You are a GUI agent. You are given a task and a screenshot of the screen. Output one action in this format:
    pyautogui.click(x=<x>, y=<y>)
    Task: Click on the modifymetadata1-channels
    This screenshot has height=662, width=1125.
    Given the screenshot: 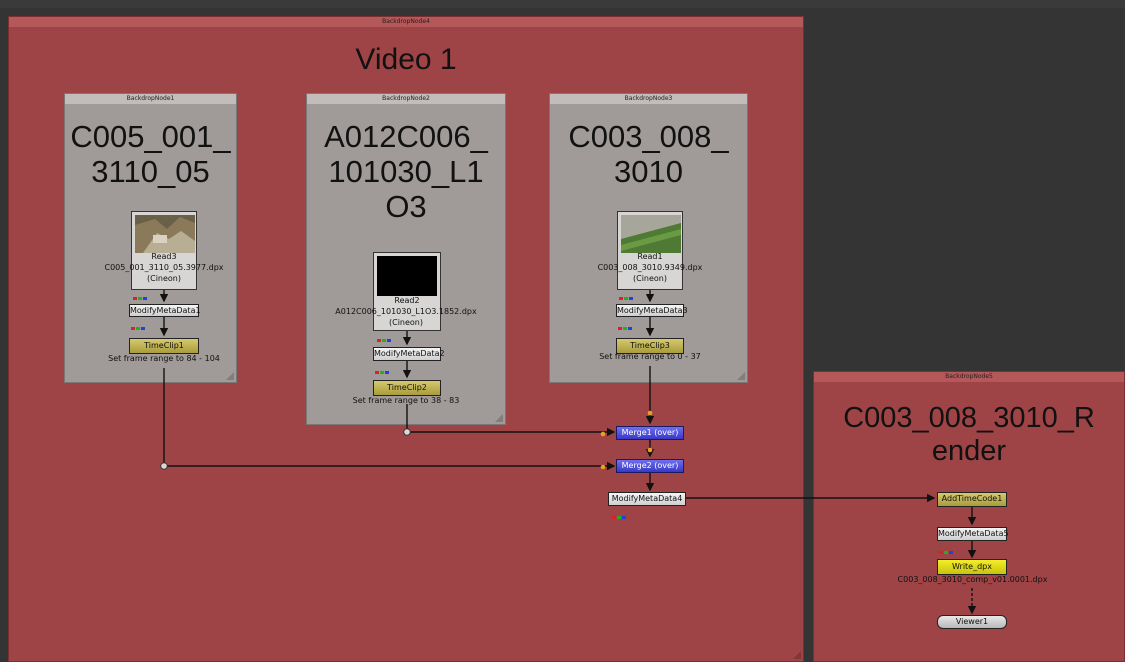 What is the action you would take?
    pyautogui.click(x=138, y=322)
    